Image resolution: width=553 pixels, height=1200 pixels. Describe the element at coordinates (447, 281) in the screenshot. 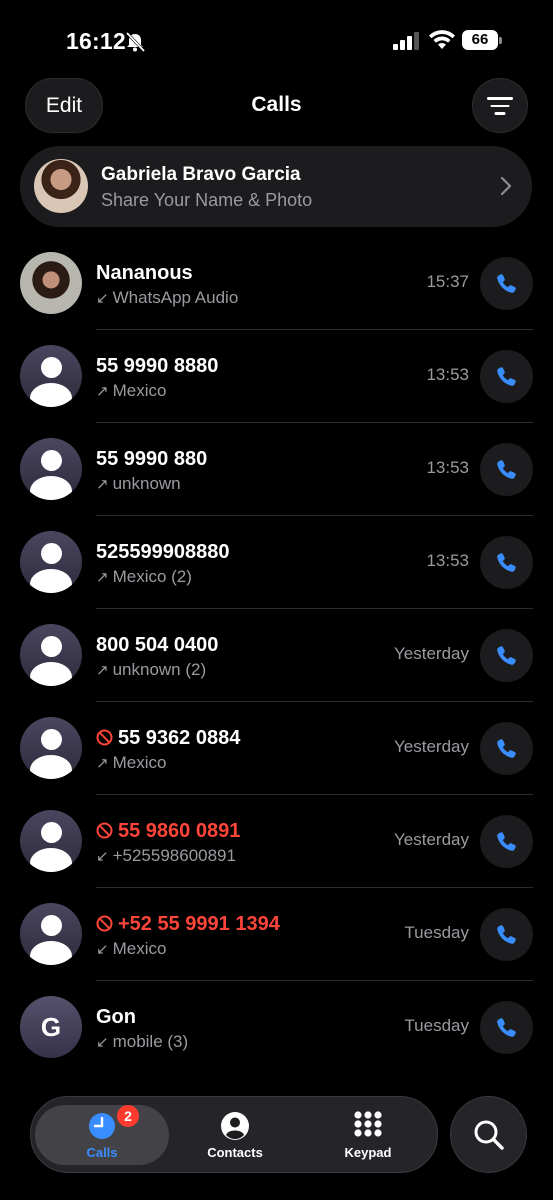

I see `call-time: 15:37` at that location.